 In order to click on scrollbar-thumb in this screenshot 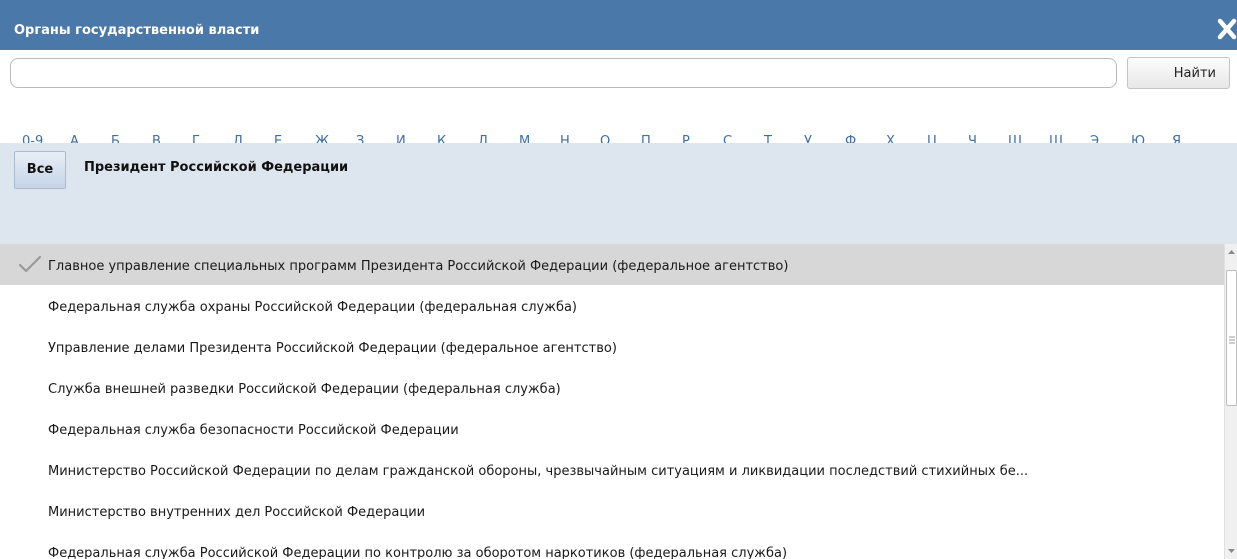, I will do `click(1231, 338)`.